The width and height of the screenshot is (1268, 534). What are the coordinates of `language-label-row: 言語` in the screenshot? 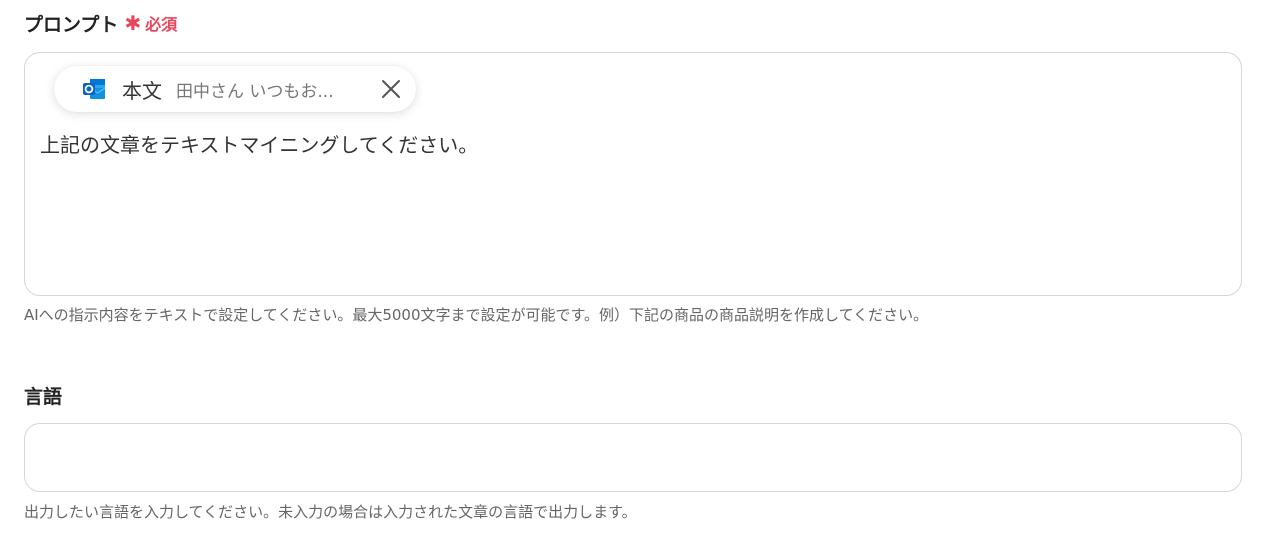 It's located at (43, 395).